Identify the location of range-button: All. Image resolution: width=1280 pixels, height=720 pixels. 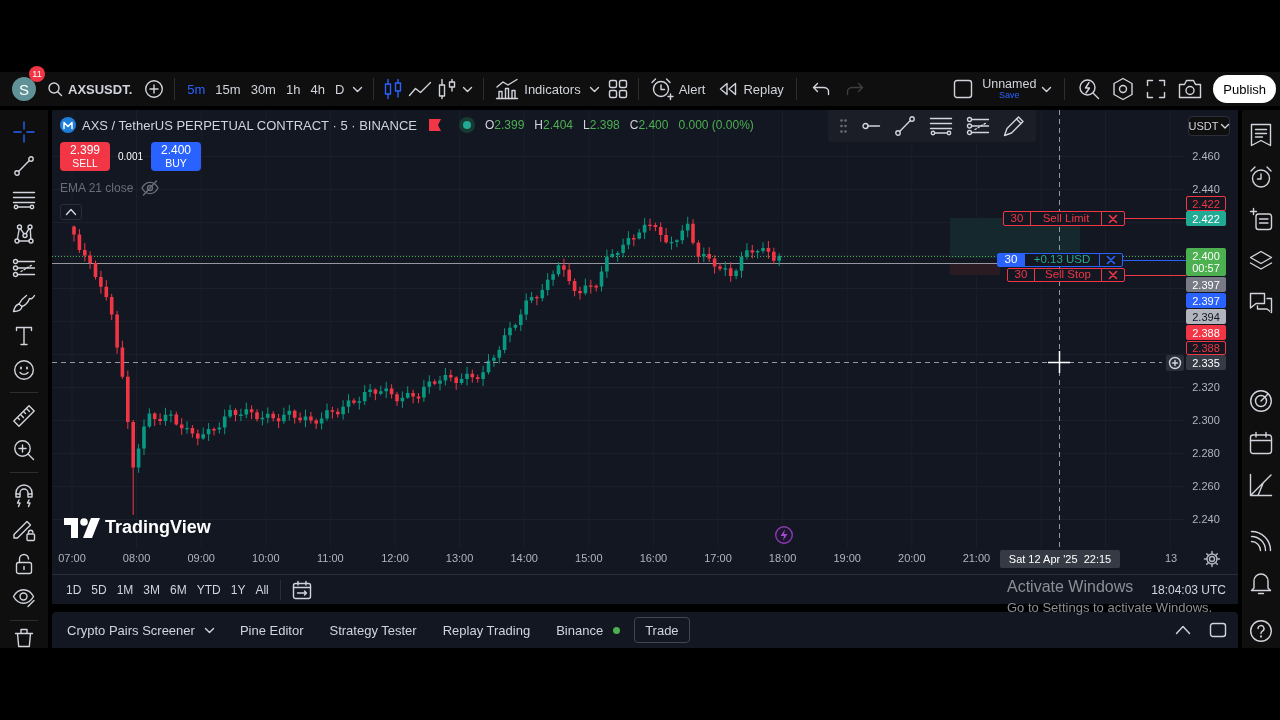
(262, 589).